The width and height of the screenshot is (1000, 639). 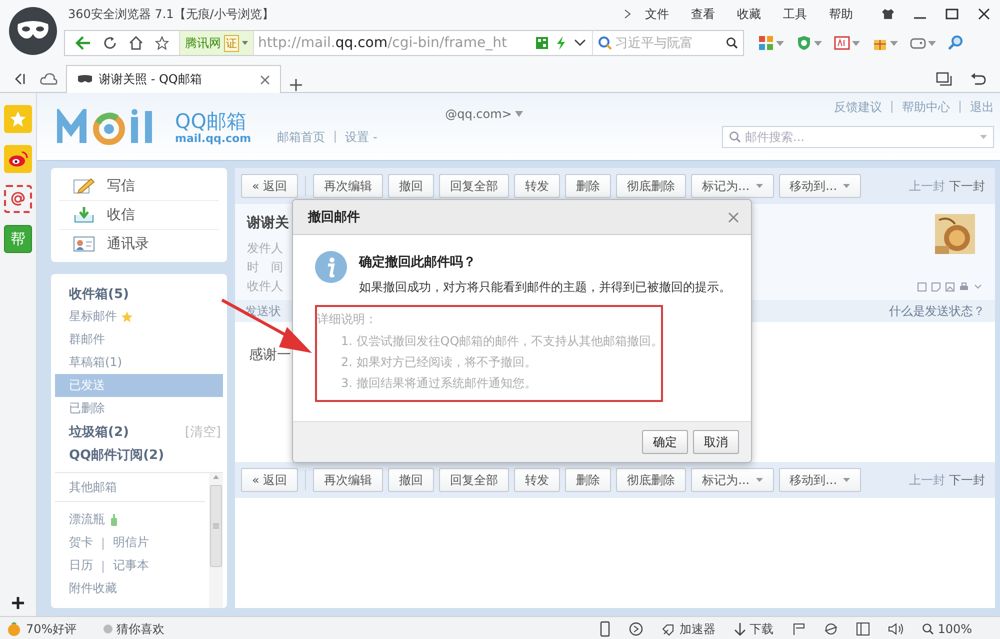 I want to click on add-icon, so click(x=18, y=603).